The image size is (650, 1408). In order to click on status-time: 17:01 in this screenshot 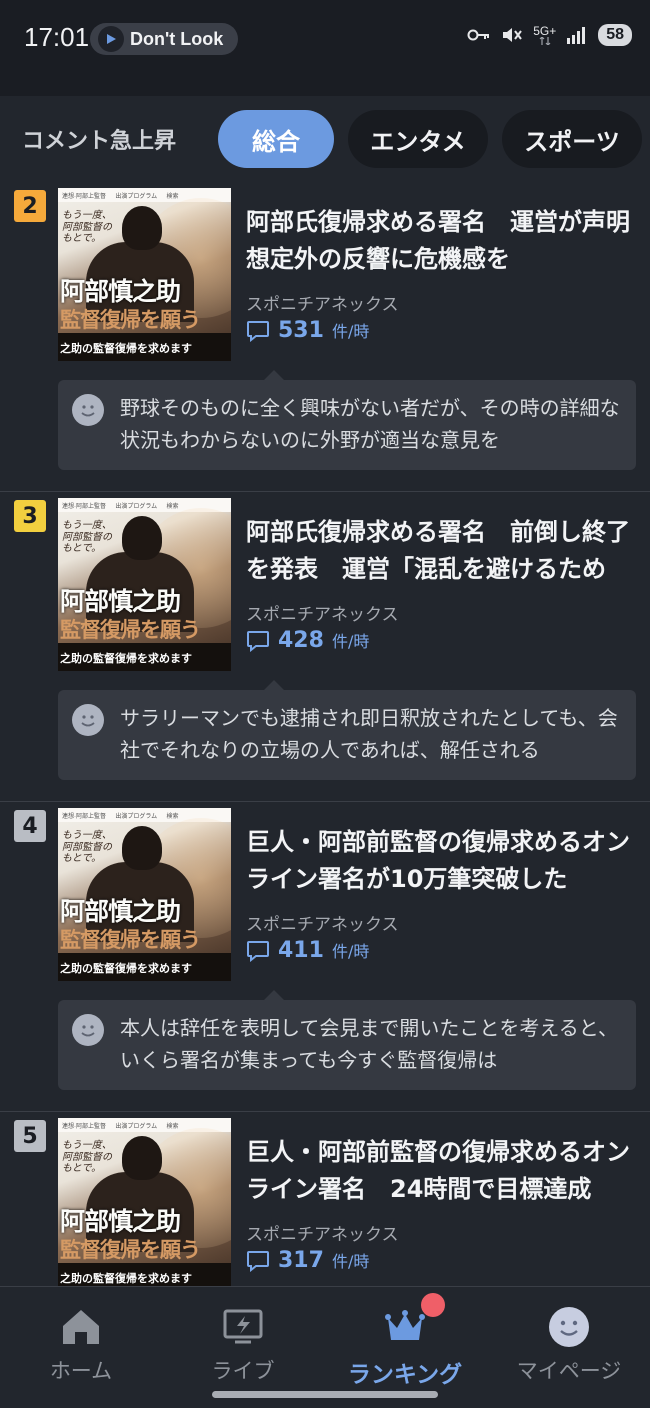, I will do `click(57, 37)`.